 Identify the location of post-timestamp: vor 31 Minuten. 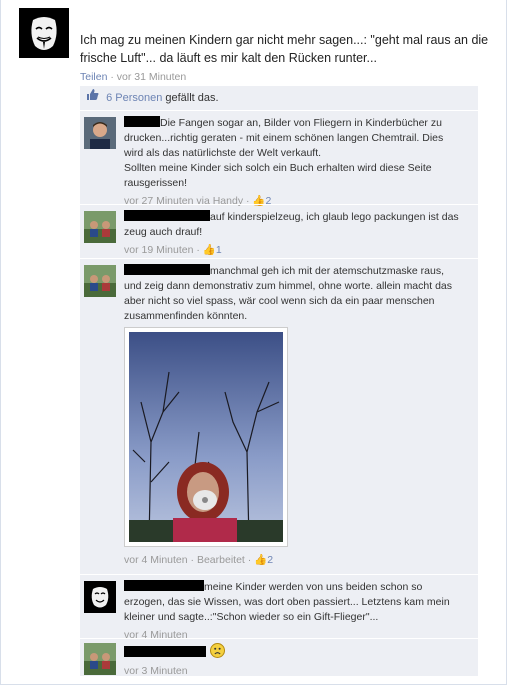
(151, 77).